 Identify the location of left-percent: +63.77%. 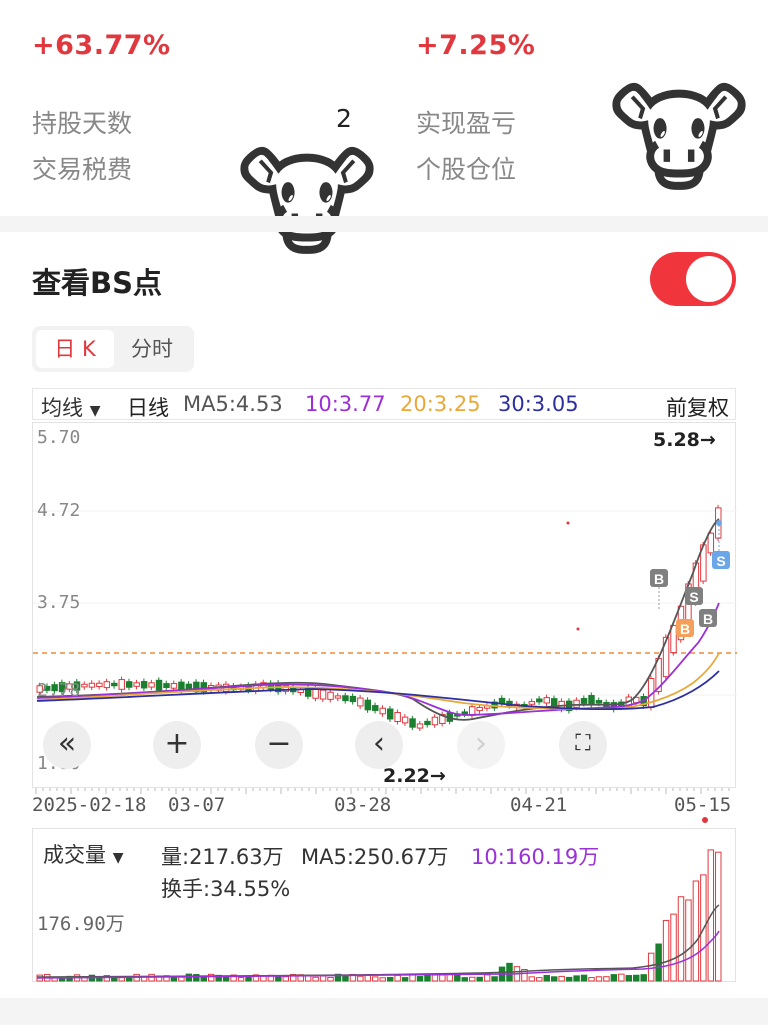
(101, 45).